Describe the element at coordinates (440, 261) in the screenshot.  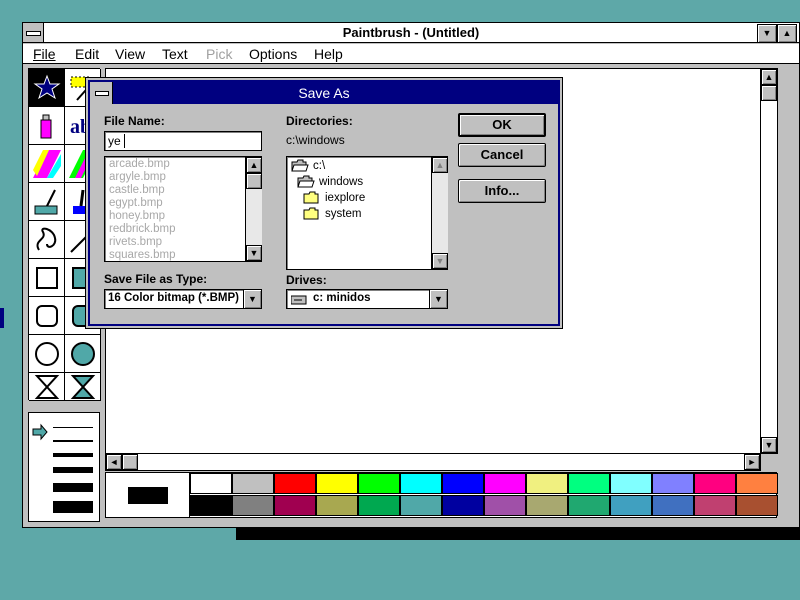
I see `dir-scroll-down-button: ▼` at that location.